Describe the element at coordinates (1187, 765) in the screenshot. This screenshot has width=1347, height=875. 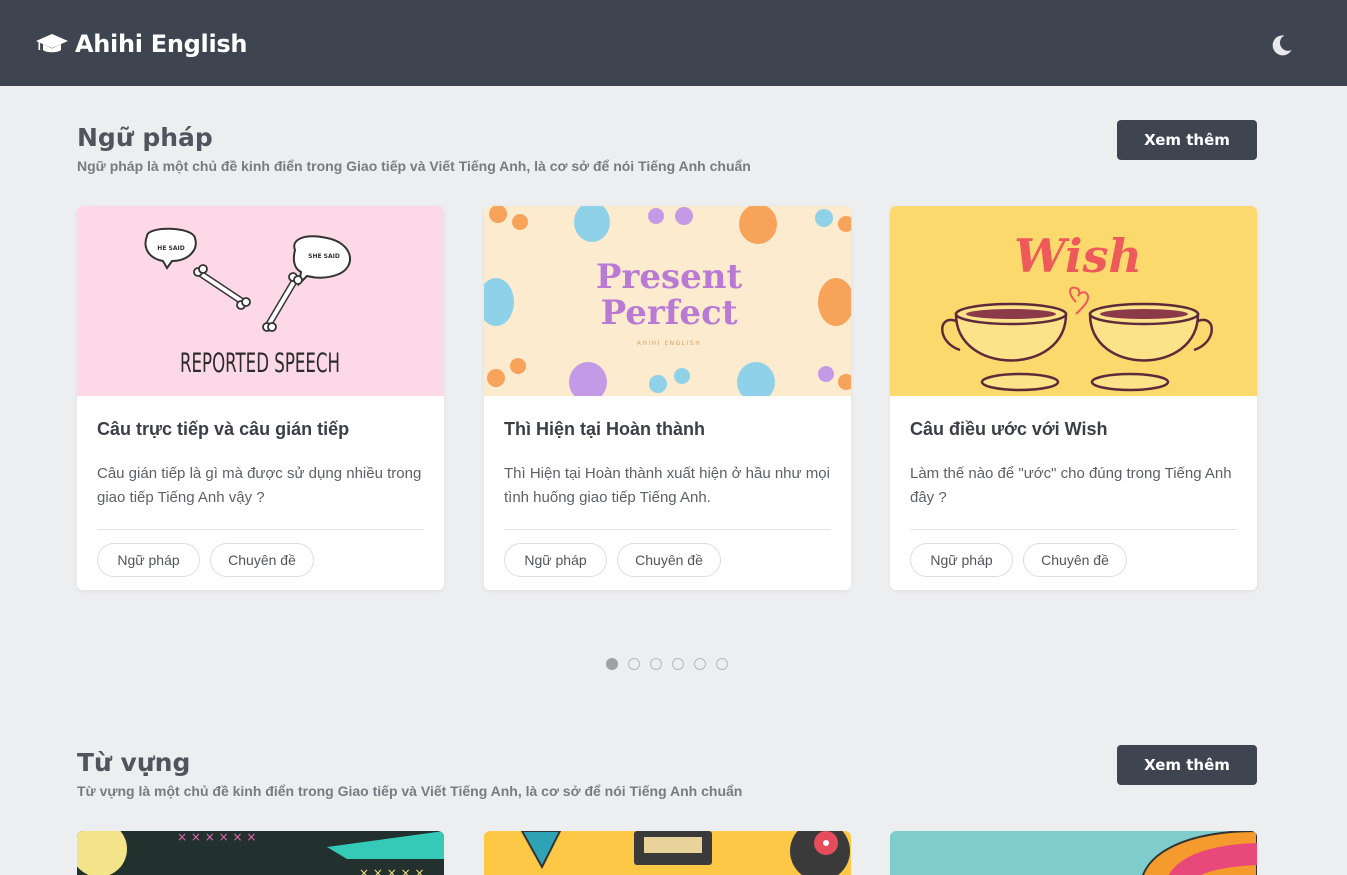
I see `see-more-vocabulary-button: Xem thêm` at that location.